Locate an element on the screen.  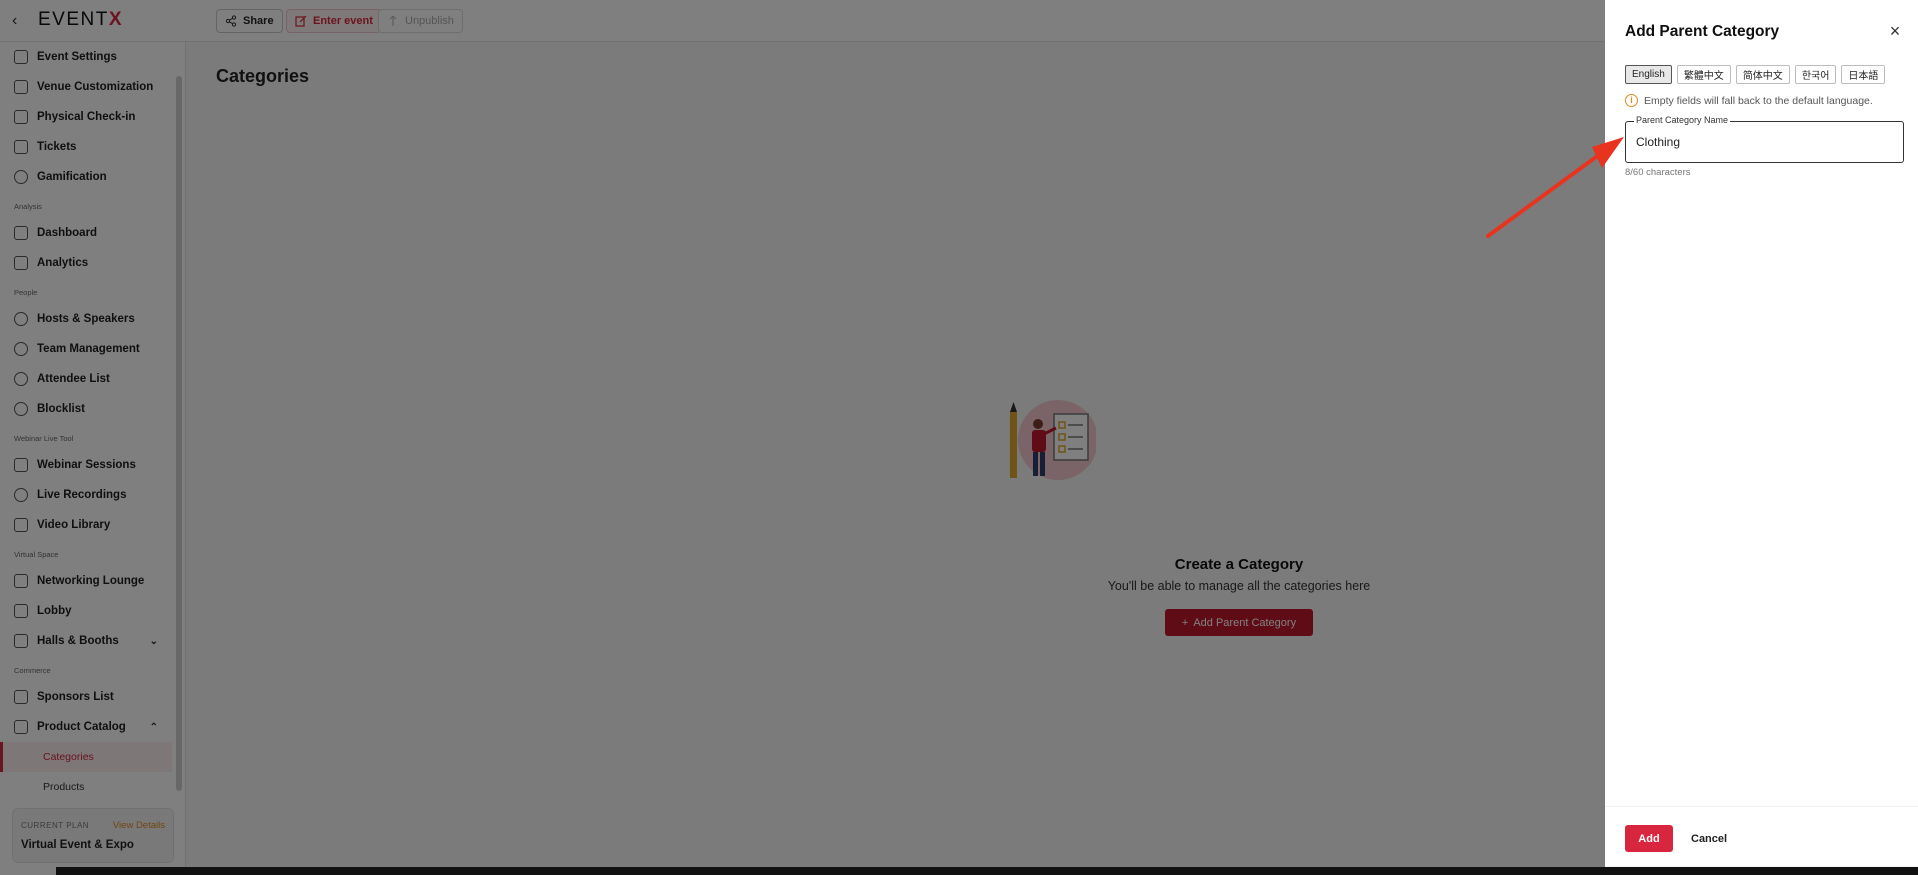
character-counter: 8/60 characters is located at coordinates (1658, 172).